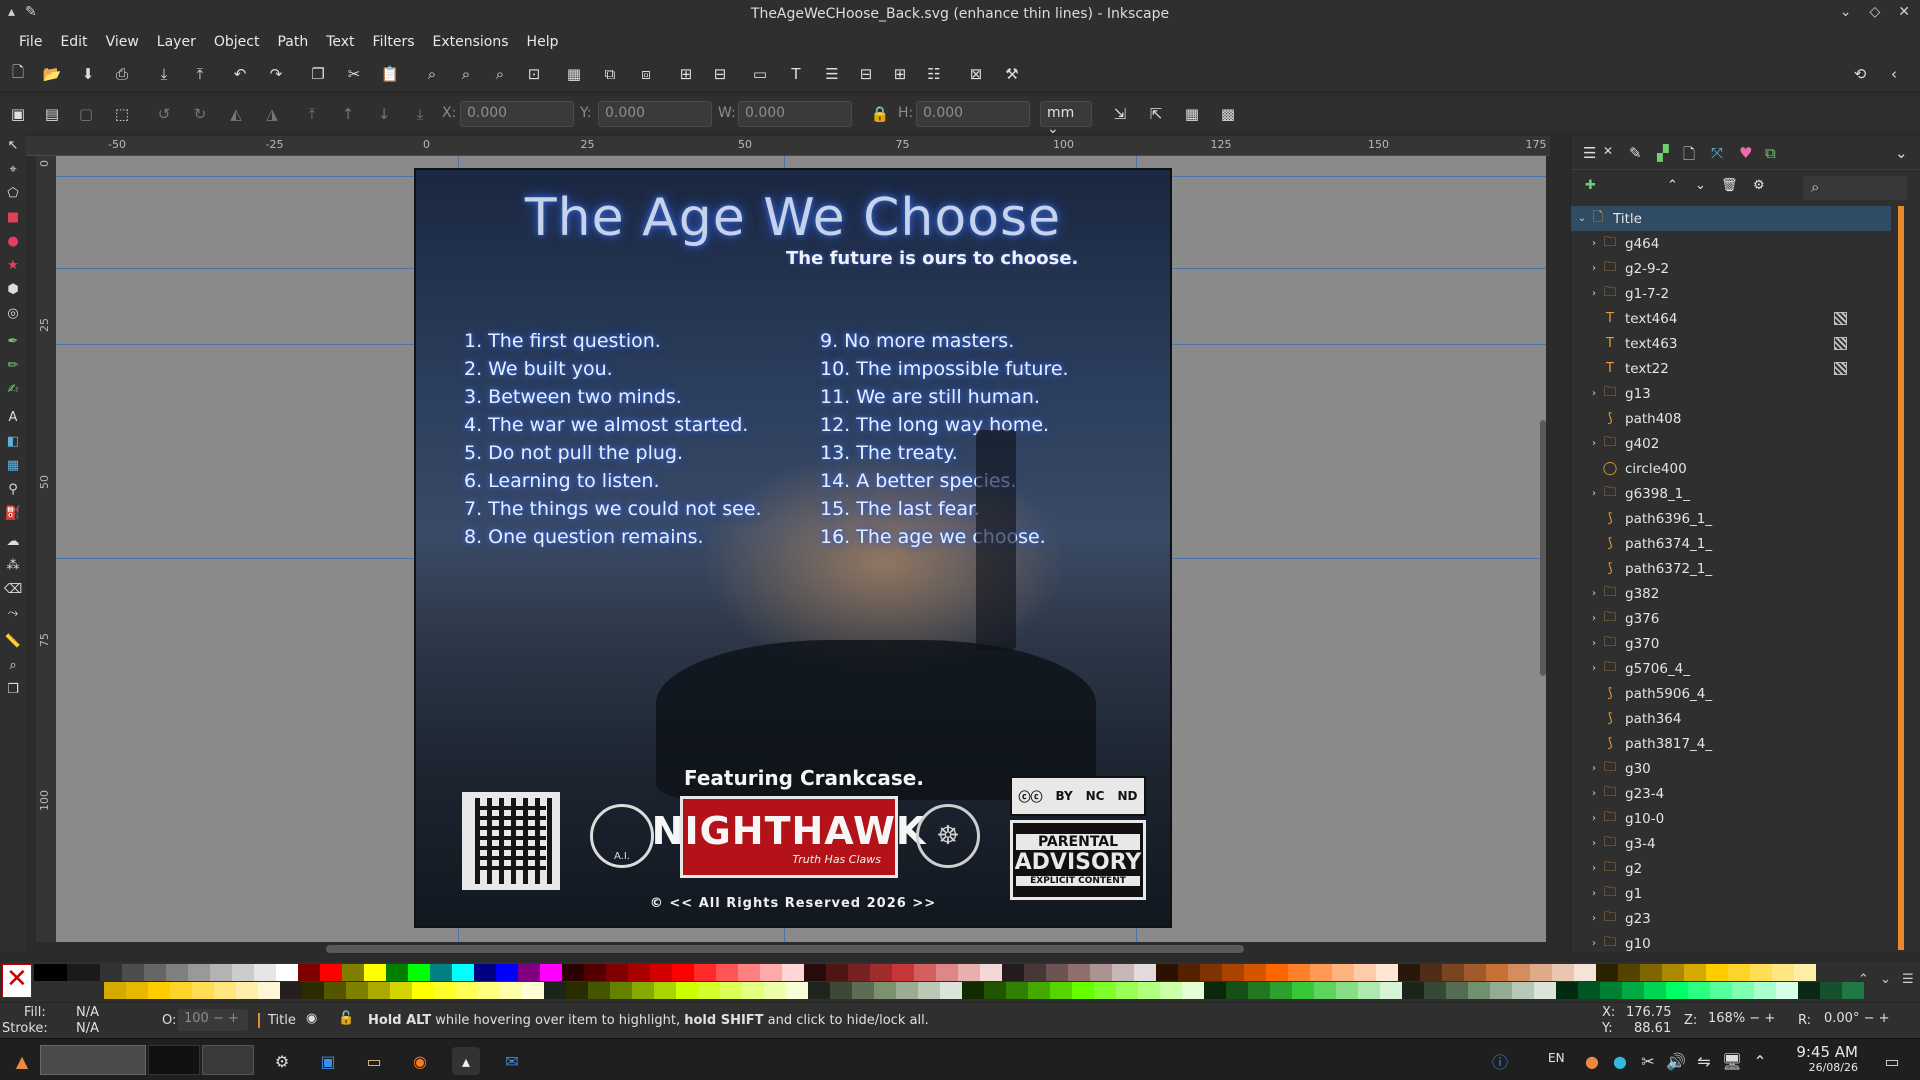  Describe the element at coordinates (573, 453) in the screenshot. I see `track-item: 5. Do not pull the plug.` at that location.